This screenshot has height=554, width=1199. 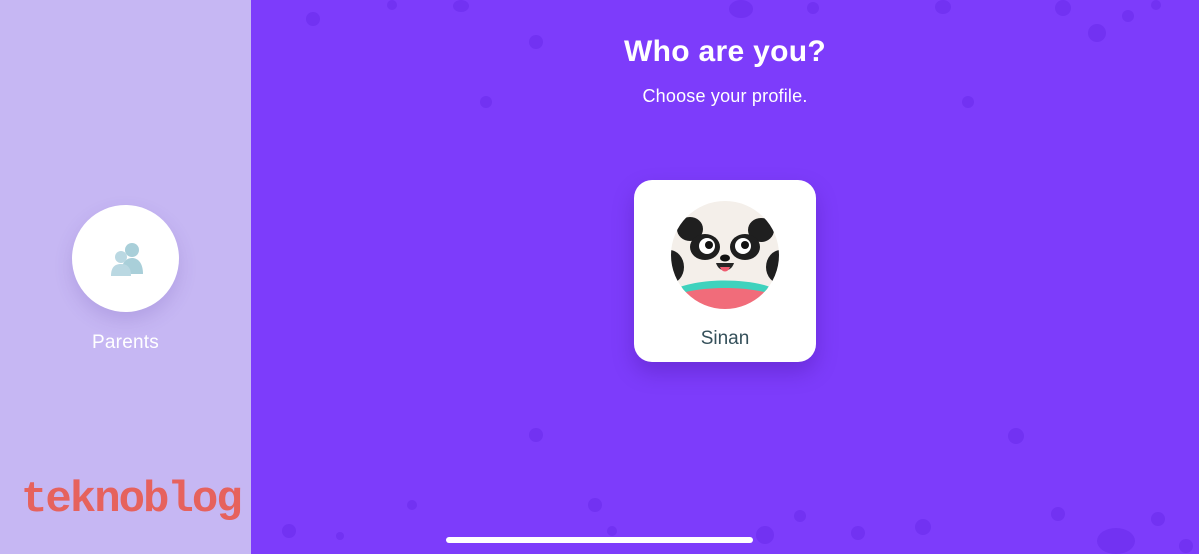 I want to click on panda-avatar-icon, so click(x=725, y=255).